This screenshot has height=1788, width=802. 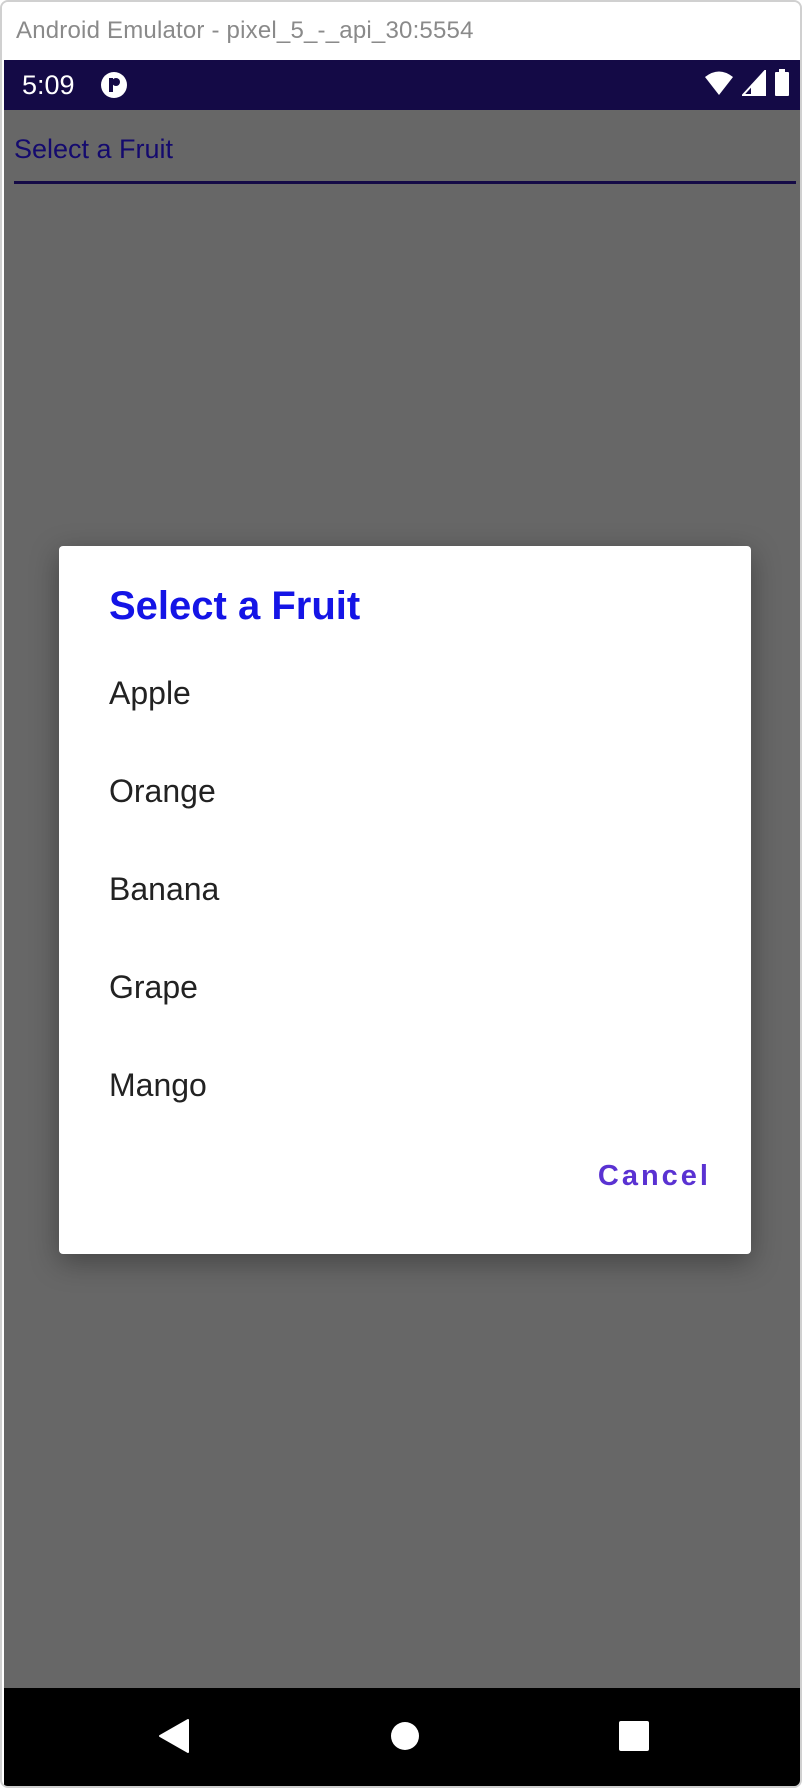 What do you see at coordinates (648, 1176) in the screenshot?
I see `cancel-button: Cancel` at bounding box center [648, 1176].